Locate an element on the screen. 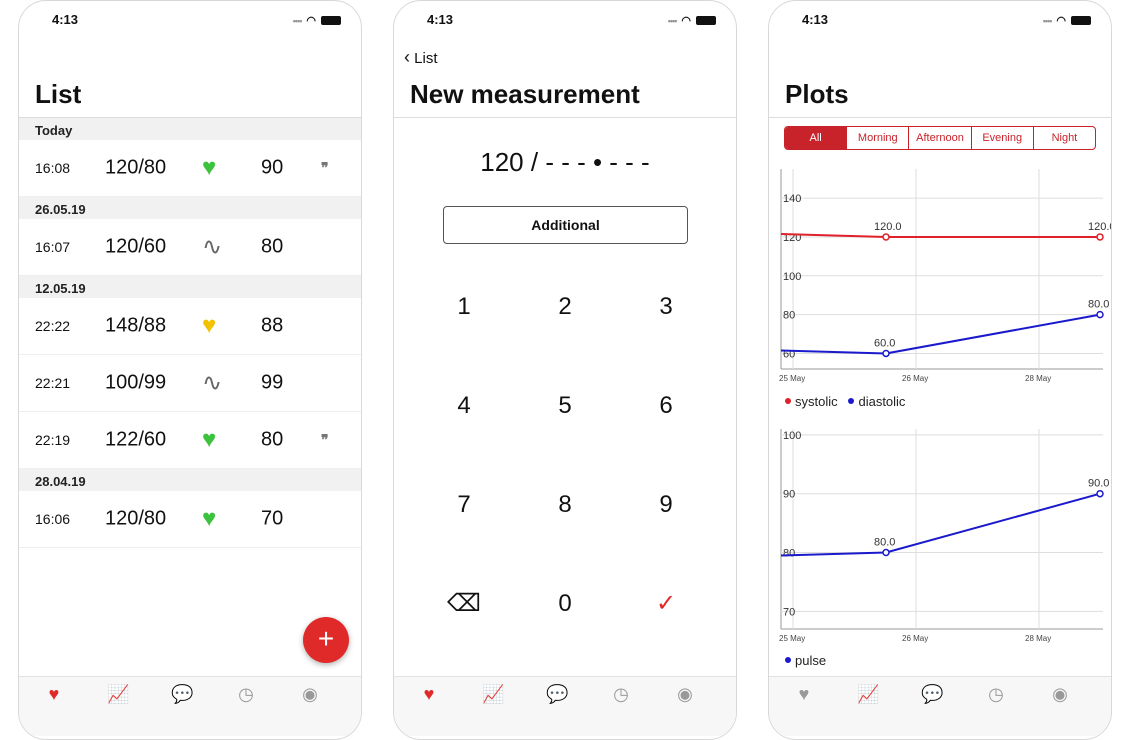 The image size is (1121, 740). time: 22:22 is located at coordinates (53, 326).